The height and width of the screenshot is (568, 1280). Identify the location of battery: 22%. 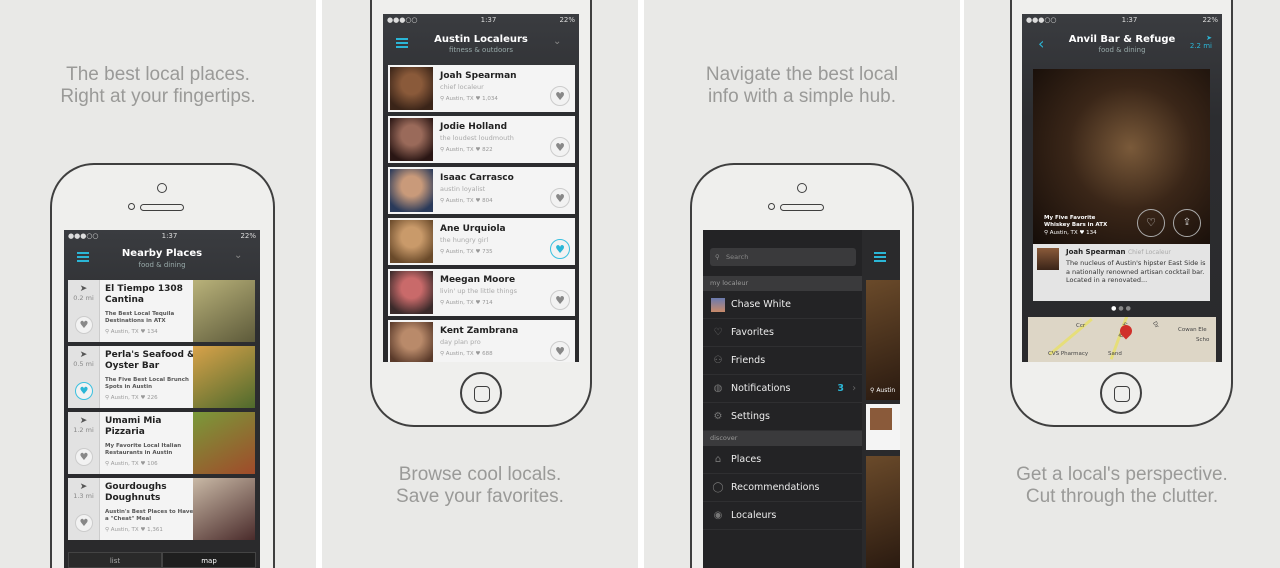
(567, 20).